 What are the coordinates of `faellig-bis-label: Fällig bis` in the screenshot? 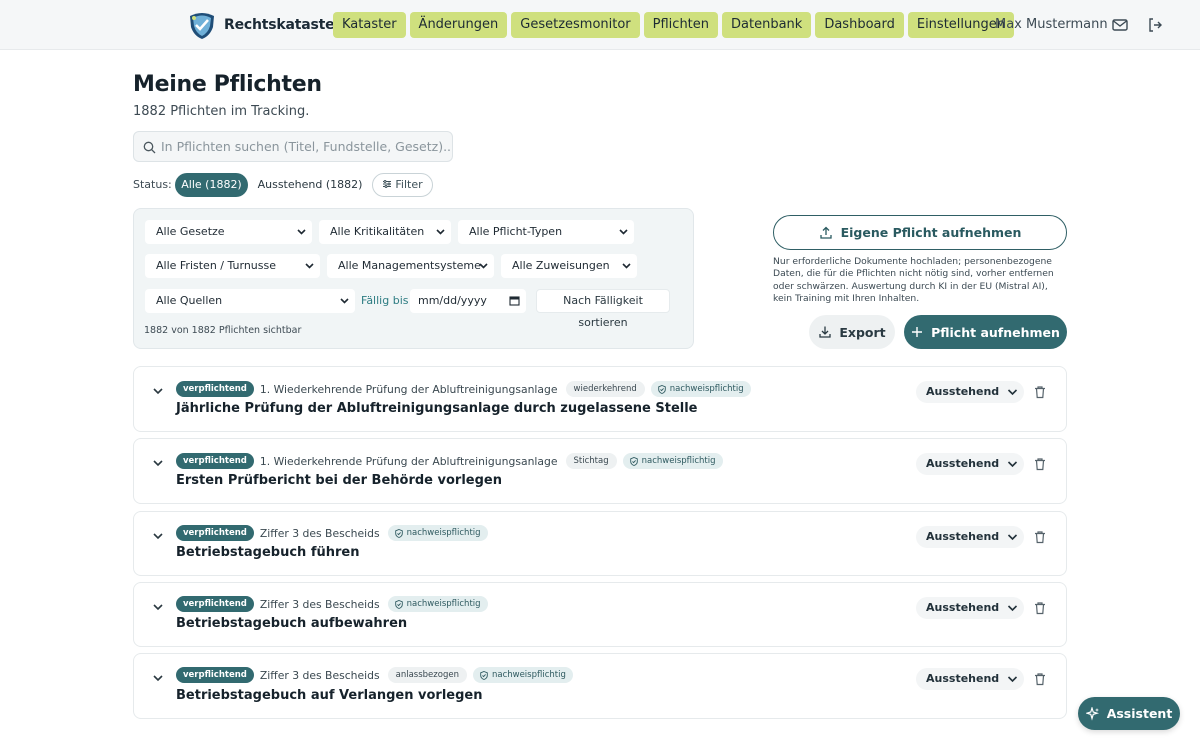 It's located at (385, 300).